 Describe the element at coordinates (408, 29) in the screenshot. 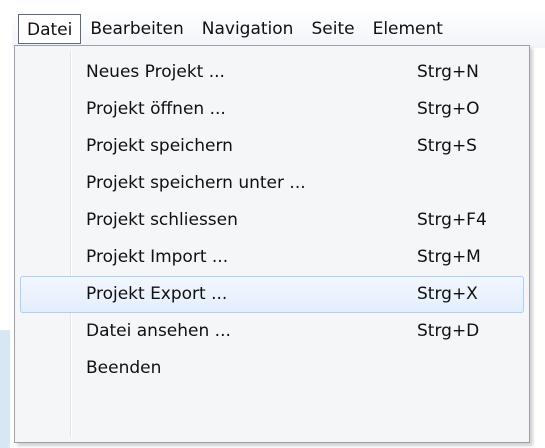

I see `menu-element: Element` at that location.